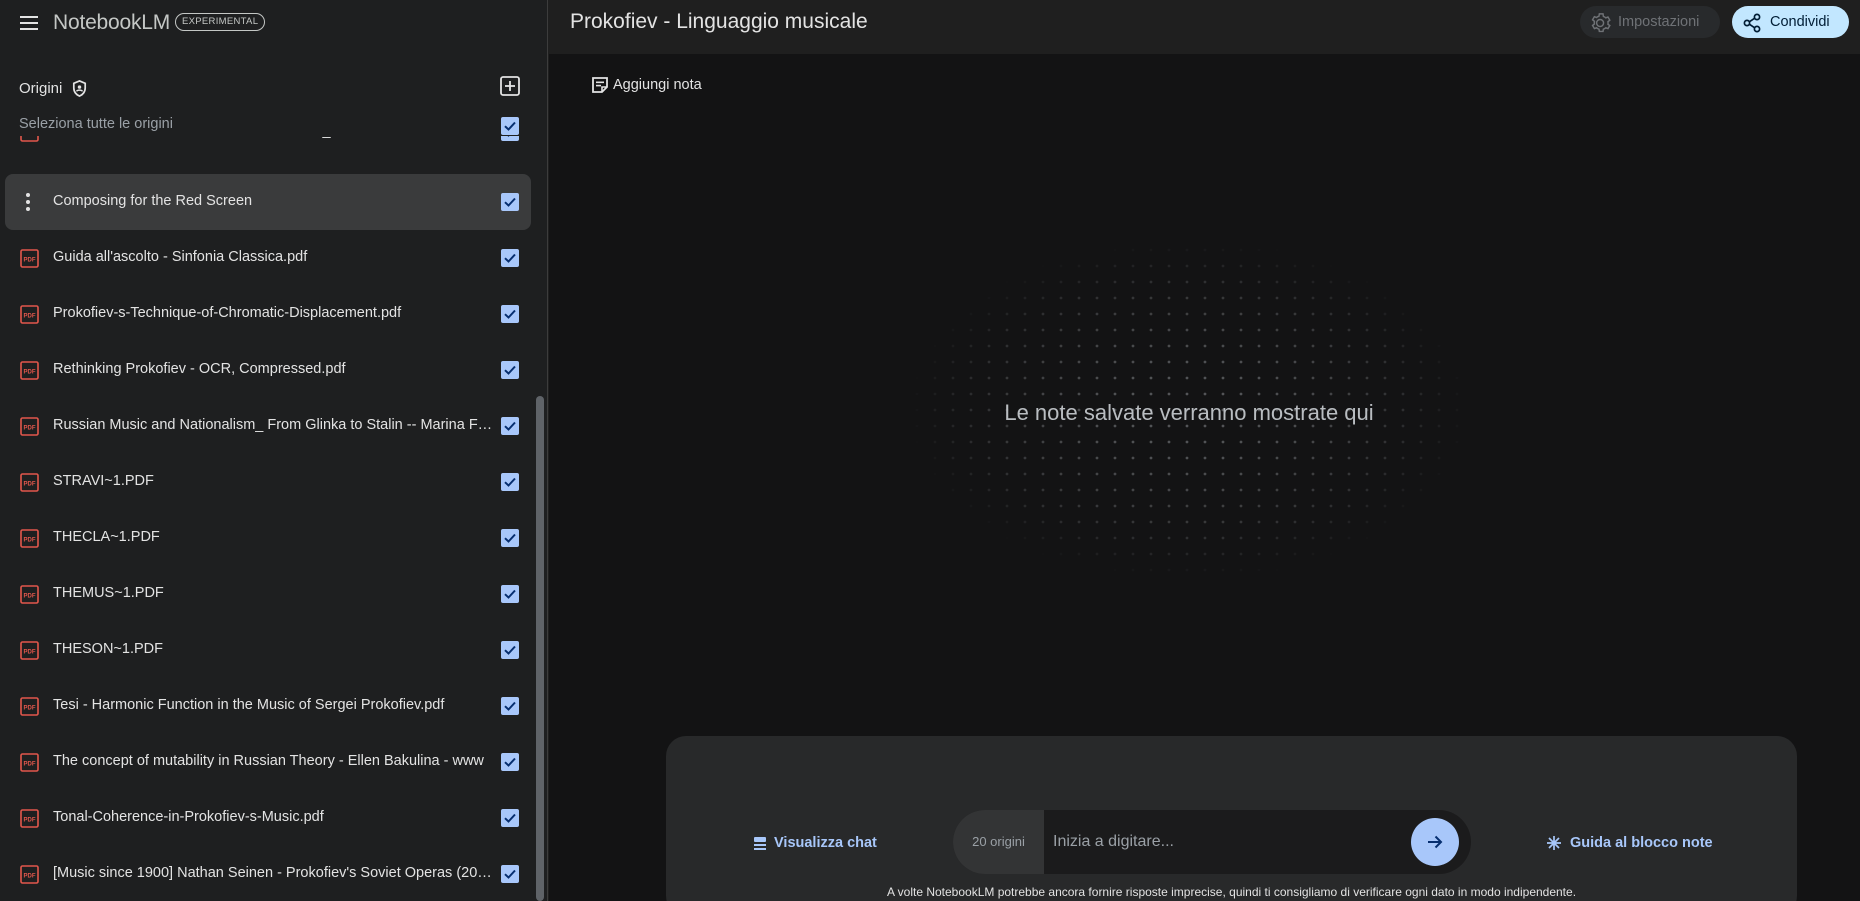  What do you see at coordinates (1629, 843) in the screenshot?
I see `notebook-guide-button: Guida al blocco note` at bounding box center [1629, 843].